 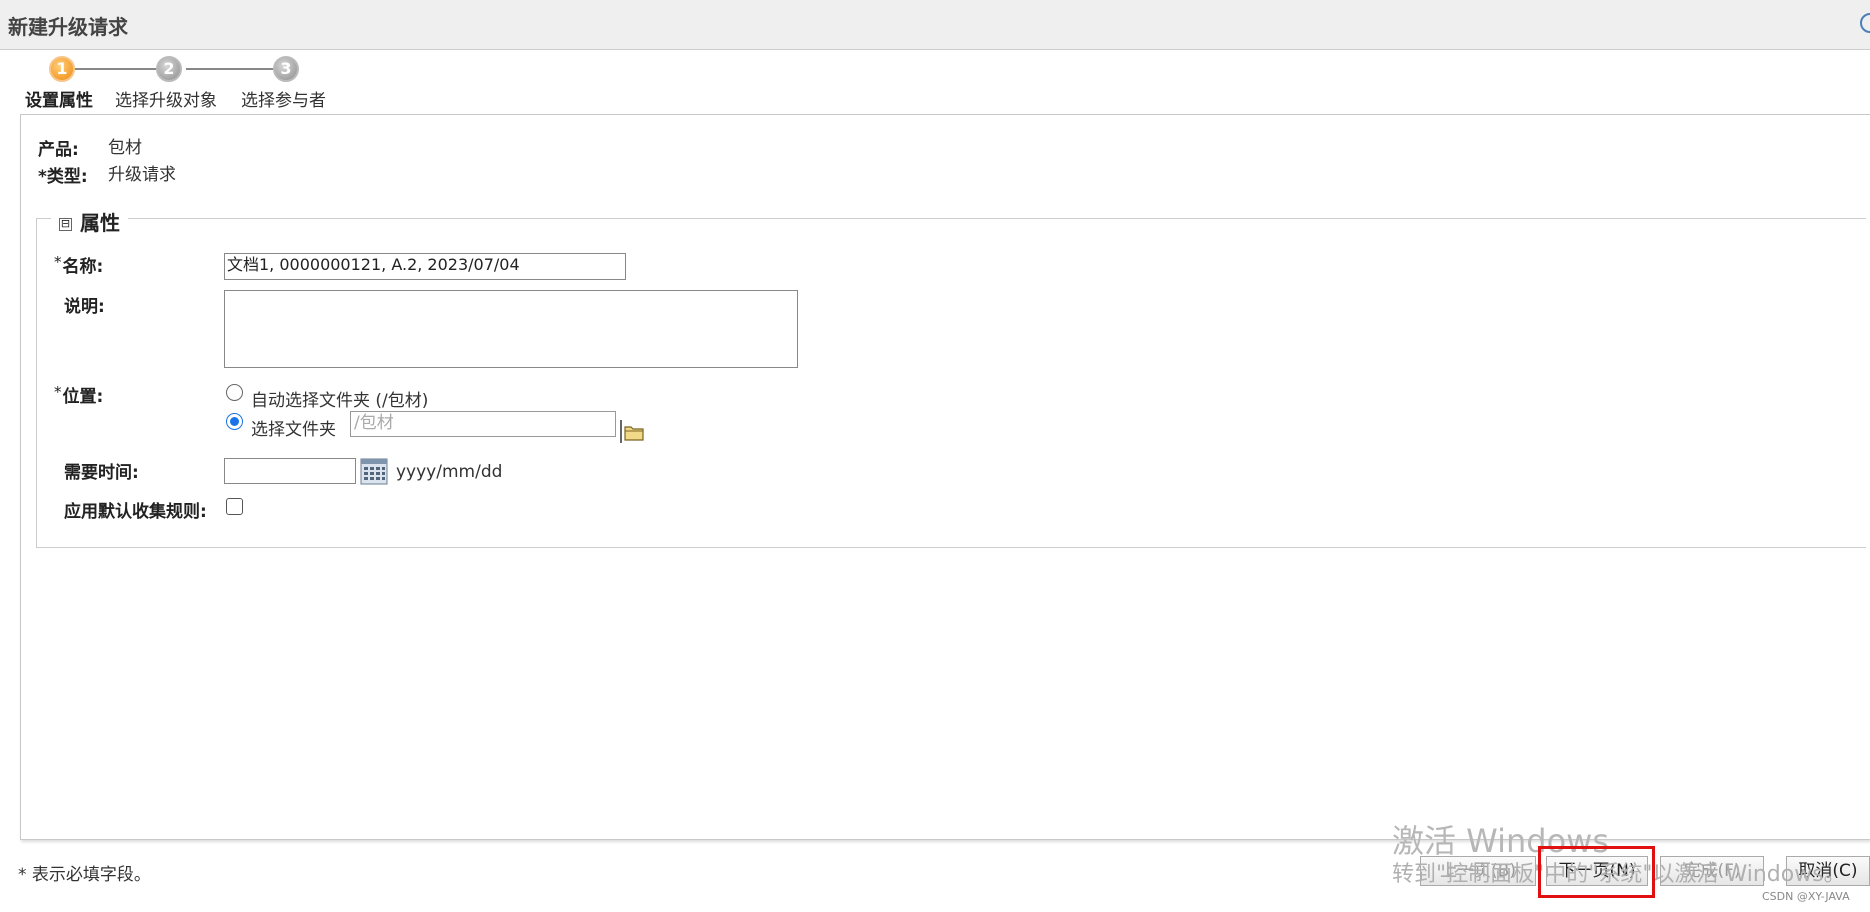 I want to click on need-date-input, so click(x=290, y=471).